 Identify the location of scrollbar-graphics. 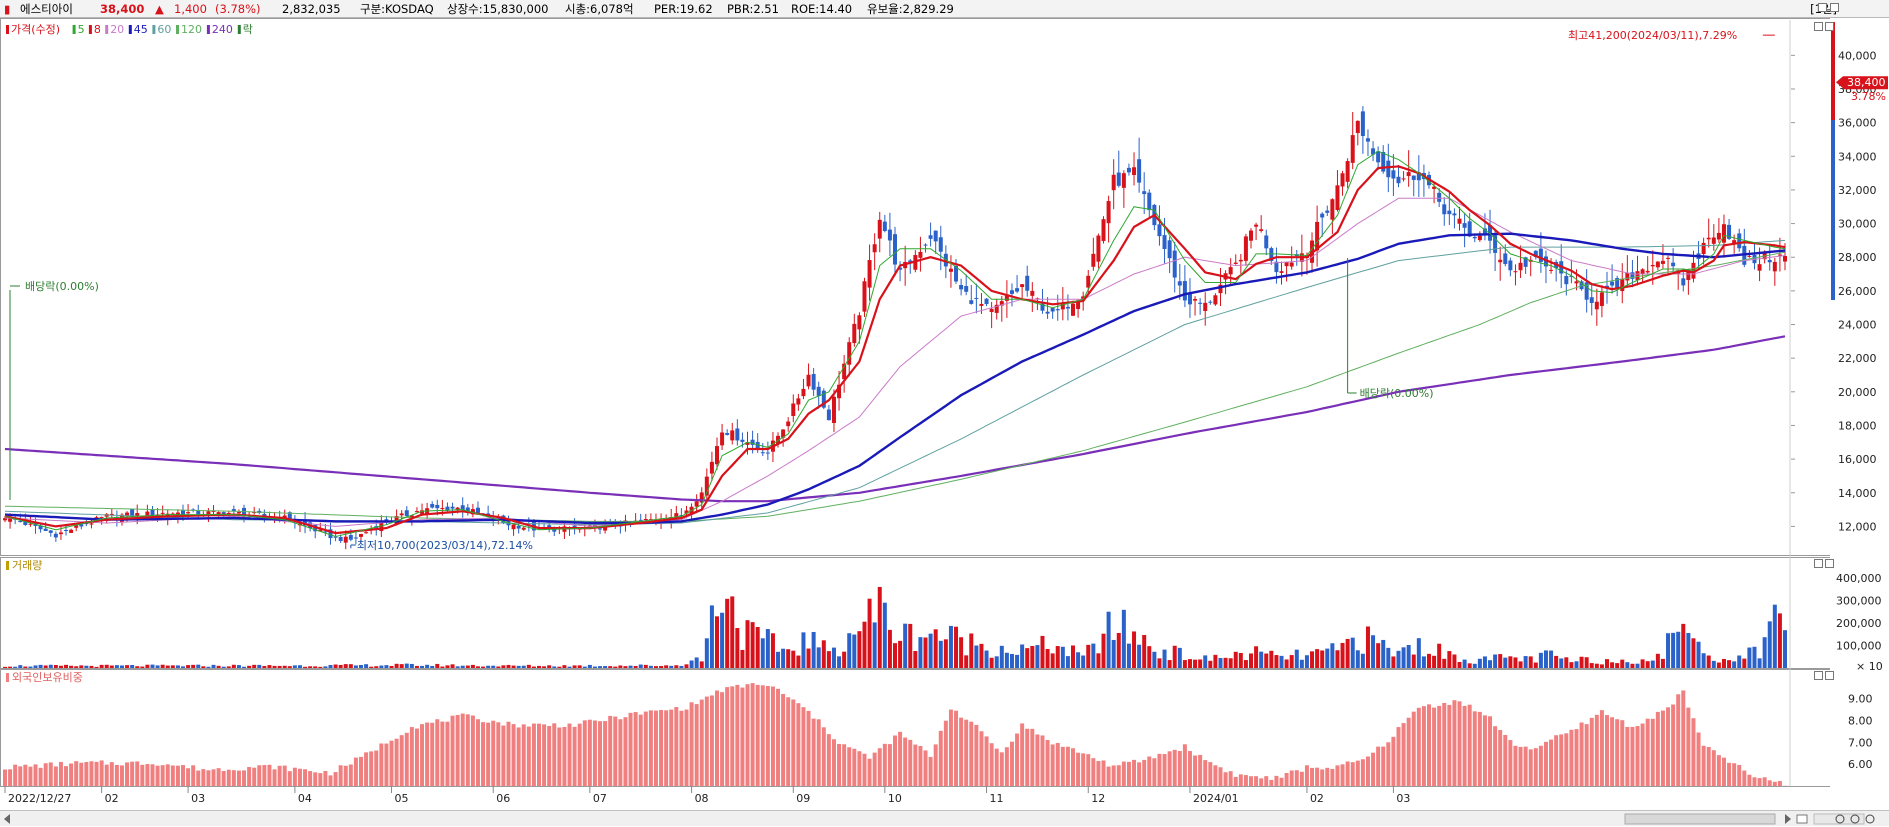
(944, 819).